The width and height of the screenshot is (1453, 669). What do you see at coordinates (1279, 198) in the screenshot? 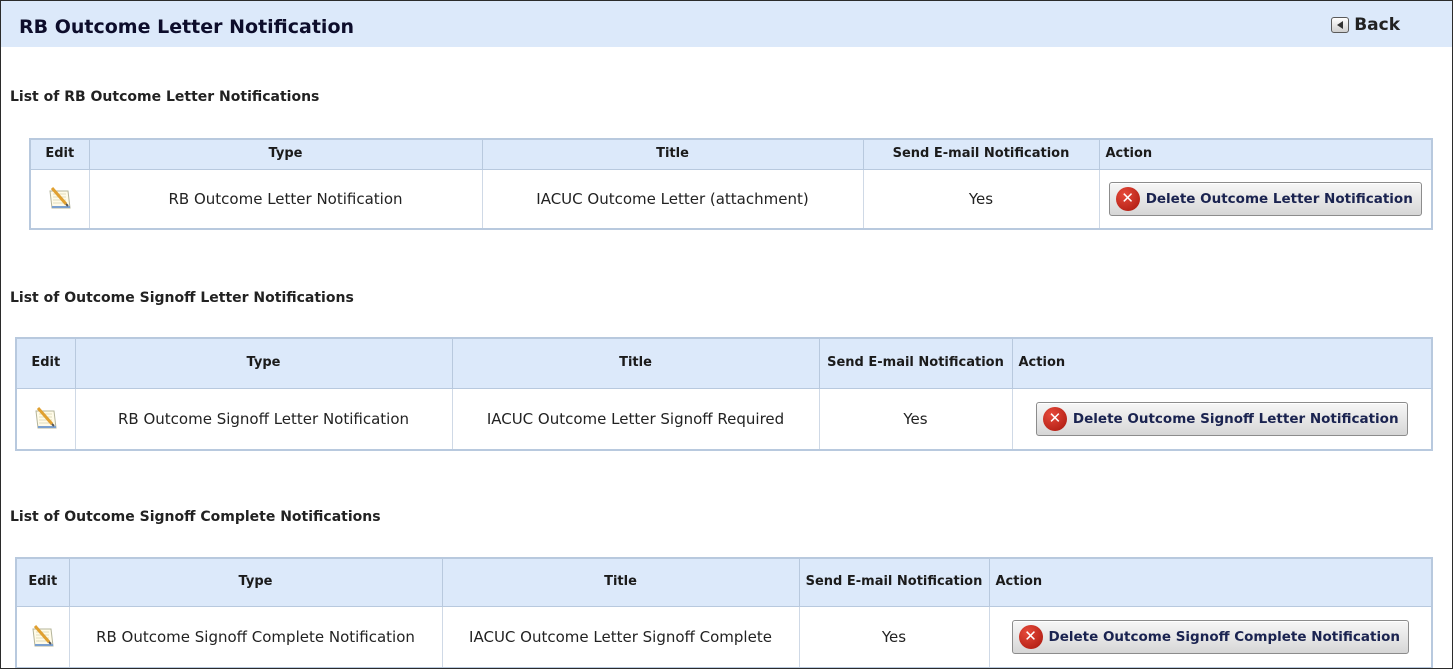
I see `delete-button-label: Delete Outcome Letter Notification` at bounding box center [1279, 198].